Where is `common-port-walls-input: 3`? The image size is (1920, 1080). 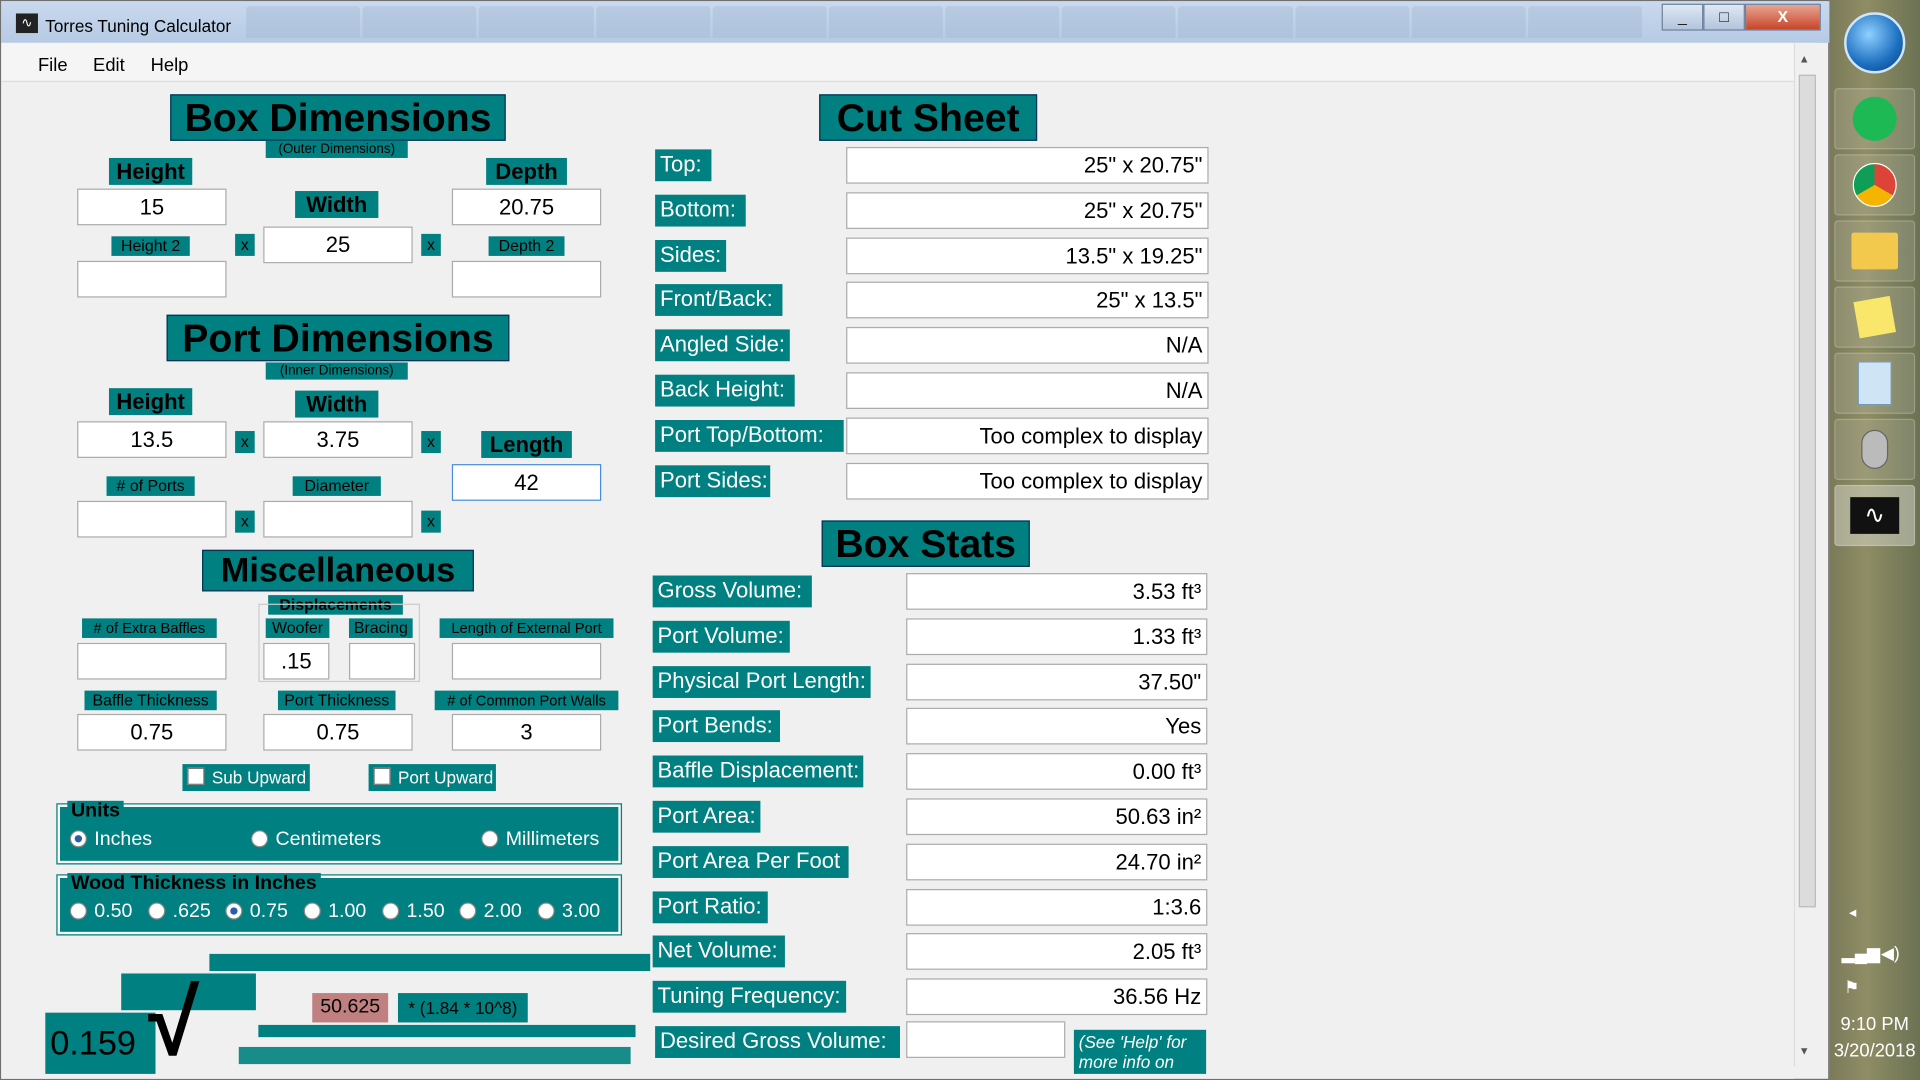 common-port-walls-input: 3 is located at coordinates (526, 732).